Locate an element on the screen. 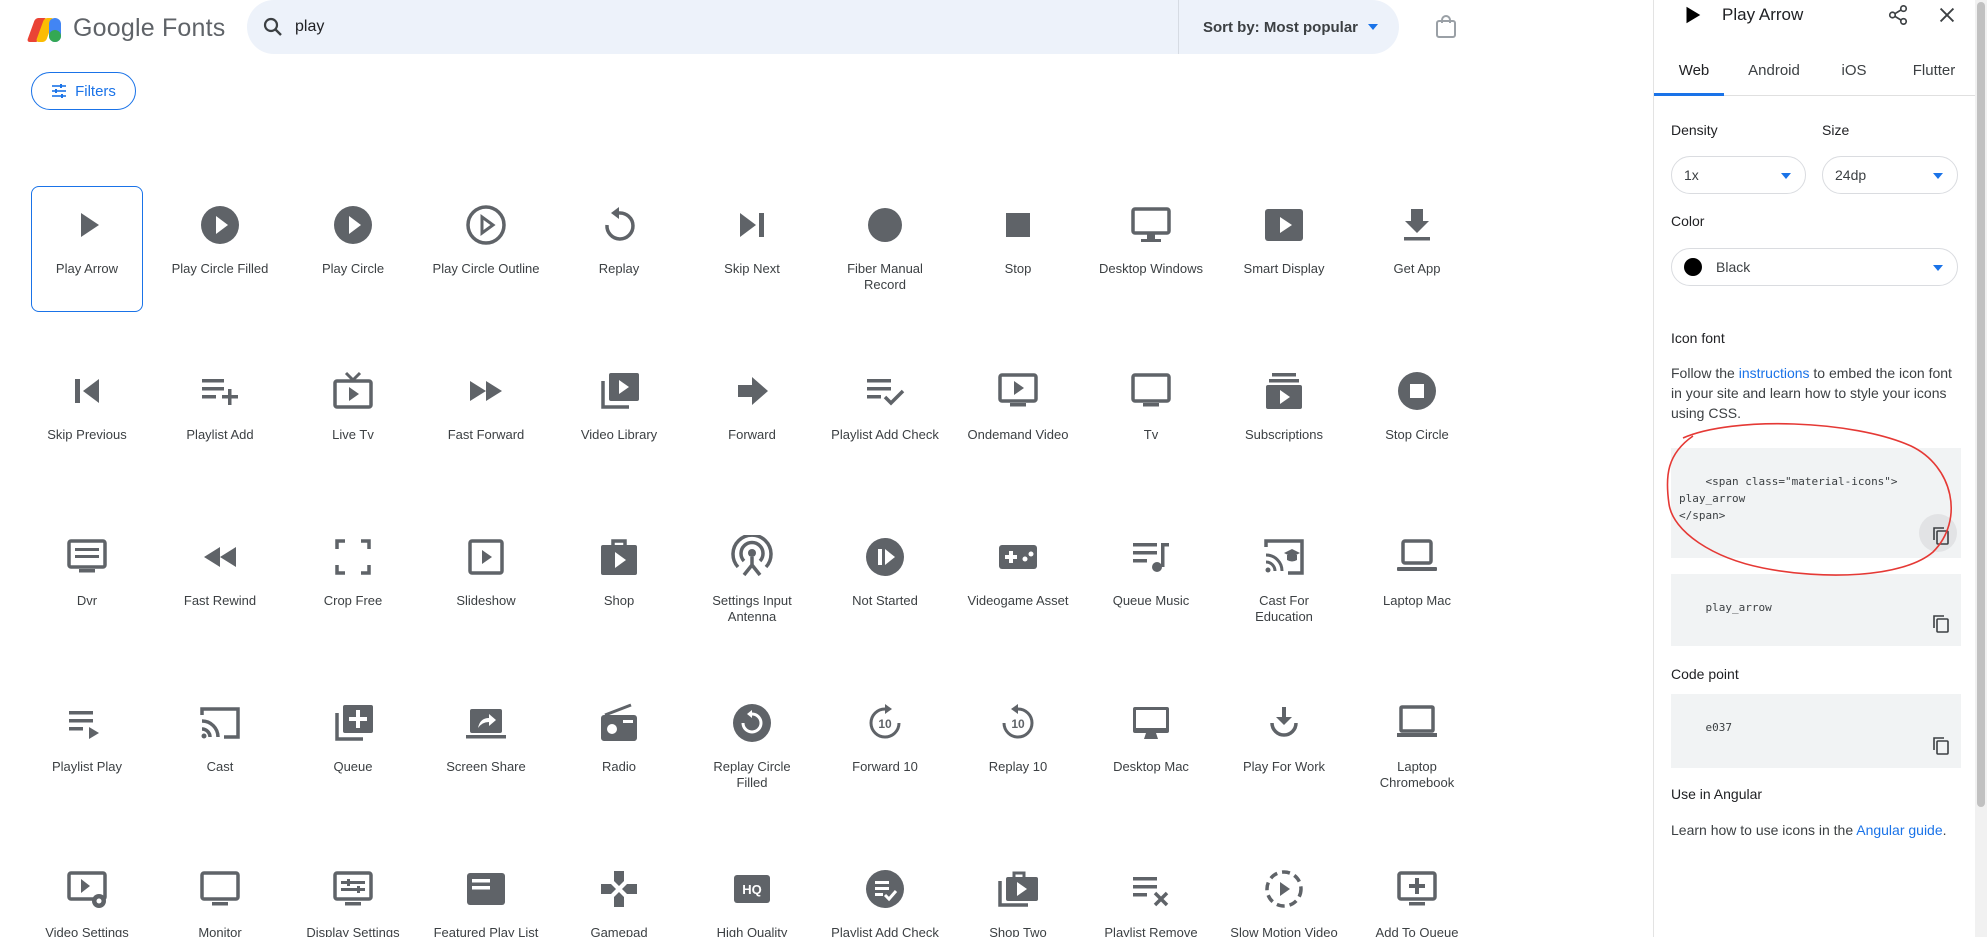  icon-tile-add-to-queue: Add To Queue is located at coordinates (1417, 893).